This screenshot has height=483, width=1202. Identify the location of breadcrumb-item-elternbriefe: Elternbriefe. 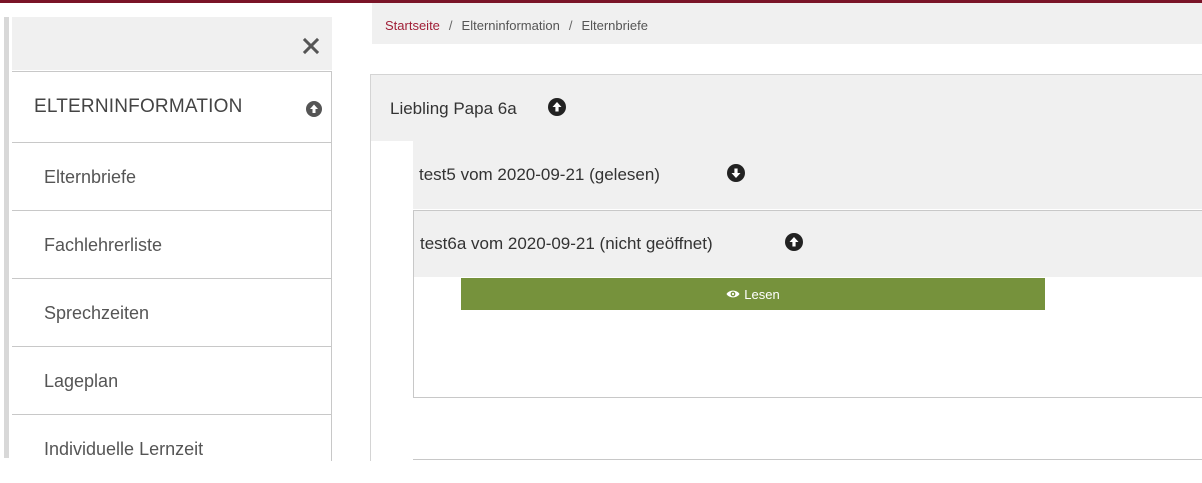
(614, 25).